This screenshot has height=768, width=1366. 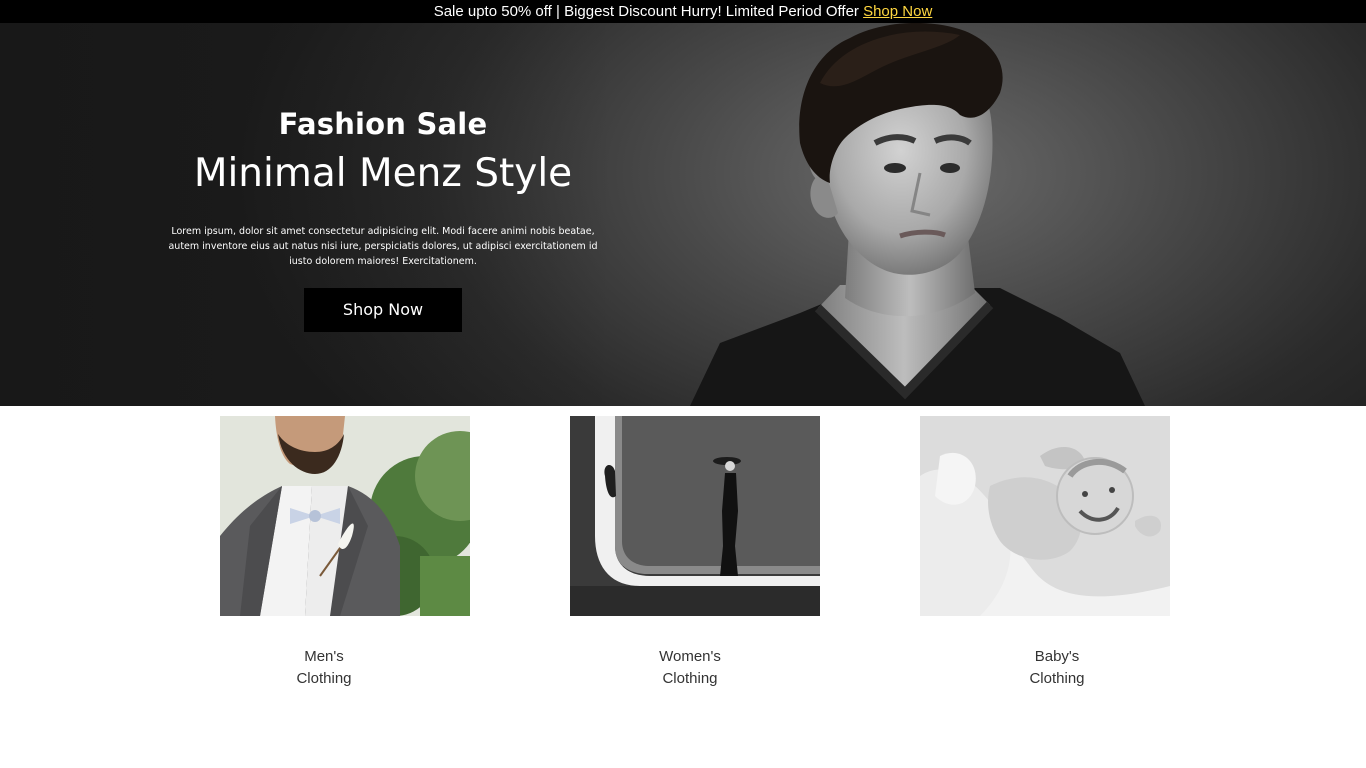 I want to click on category-card-mens: Men's Clothing, so click(x=345, y=551).